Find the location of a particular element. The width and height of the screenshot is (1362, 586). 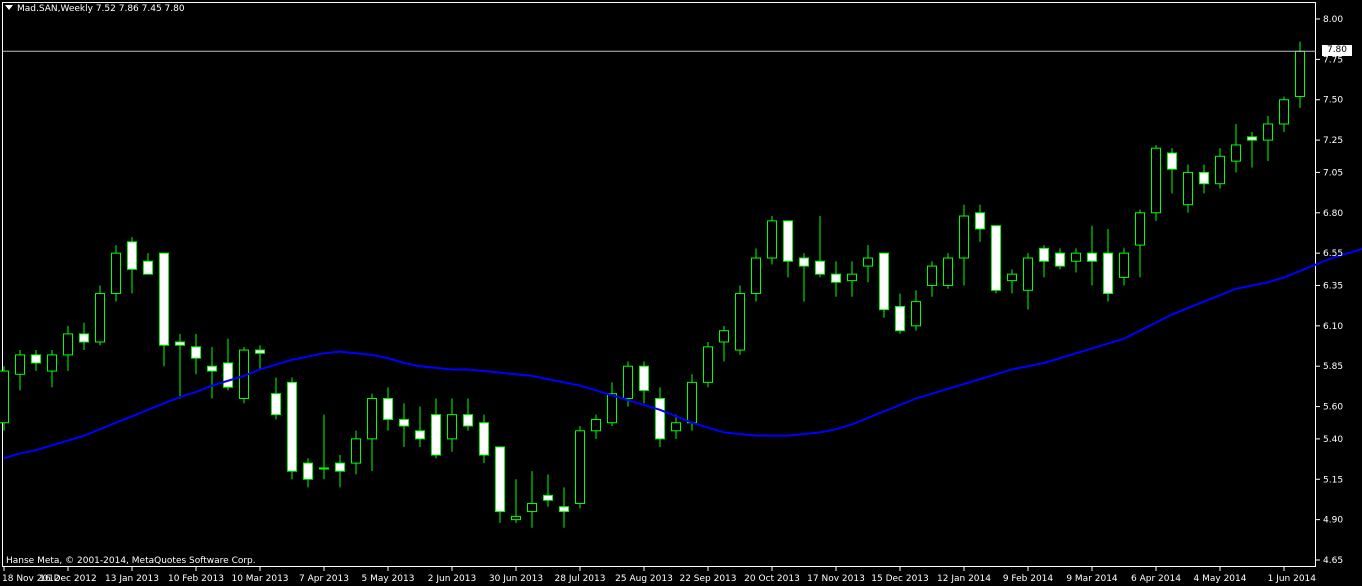

y-tick-label: 6.55 is located at coordinates (1333, 254).